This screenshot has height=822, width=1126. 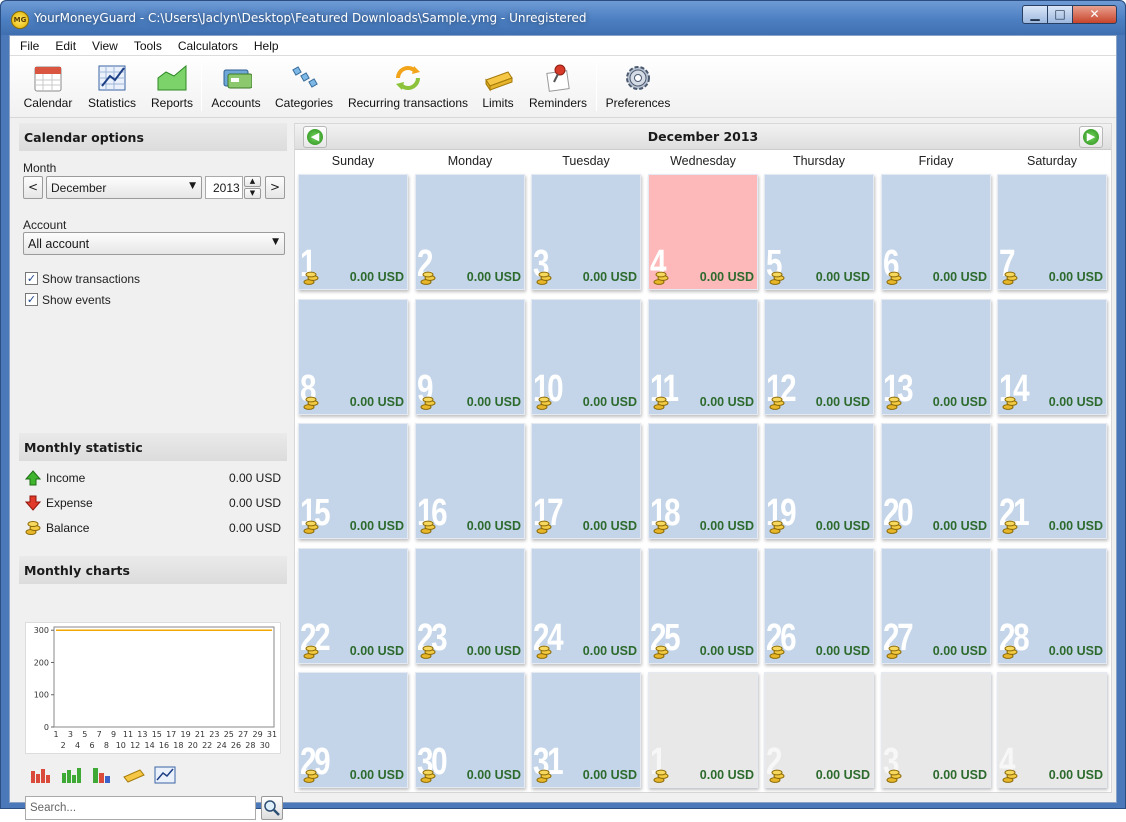 What do you see at coordinates (1052, 730) in the screenshot?
I see `day-cell-next-month: 4 0.00 USD` at bounding box center [1052, 730].